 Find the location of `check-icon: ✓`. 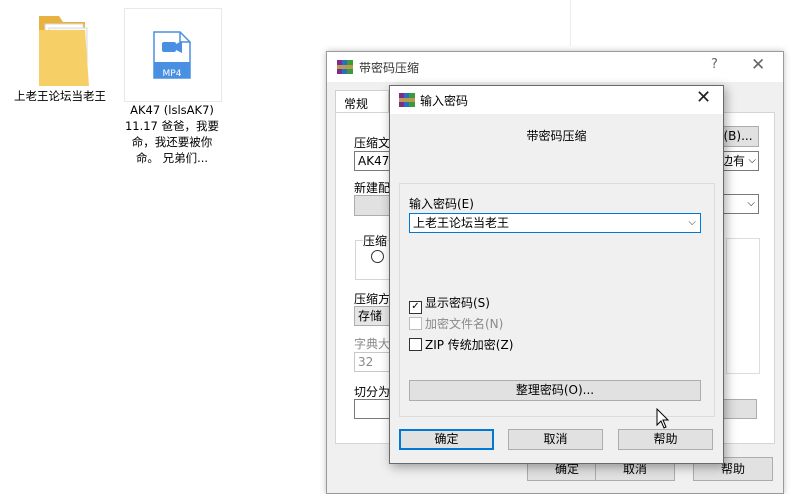

check-icon: ✓ is located at coordinates (415, 307).